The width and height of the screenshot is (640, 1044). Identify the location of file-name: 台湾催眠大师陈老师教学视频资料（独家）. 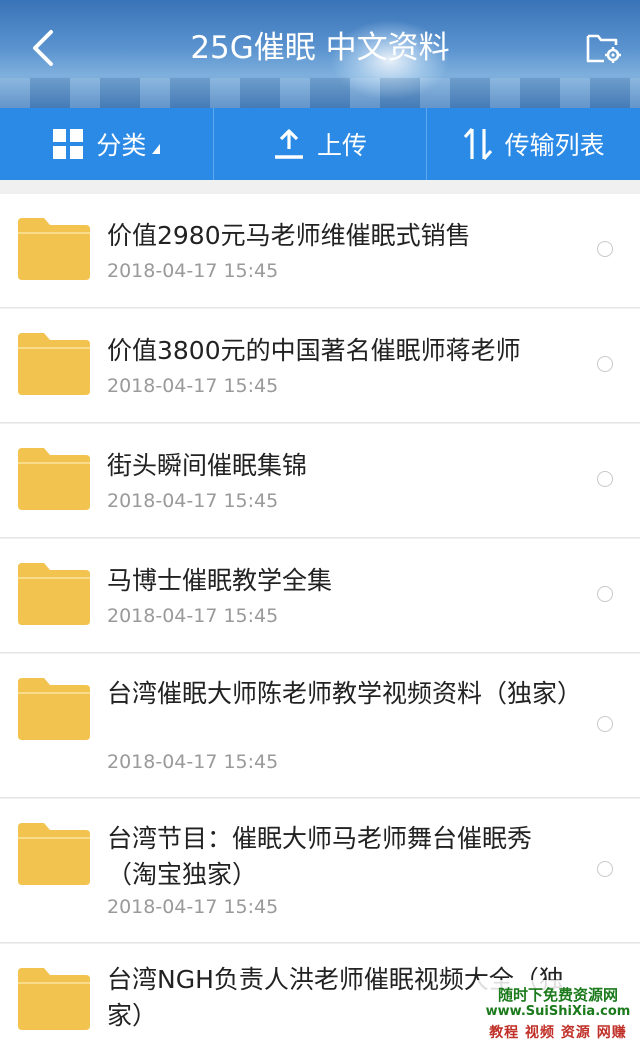
(345, 693).